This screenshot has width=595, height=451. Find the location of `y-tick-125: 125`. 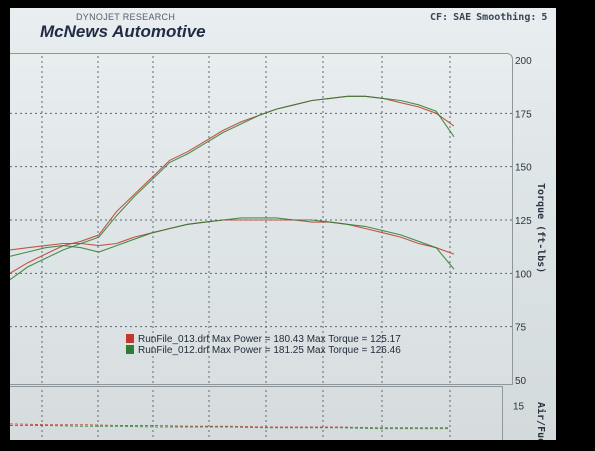

y-tick-125: 125 is located at coordinates (523, 221).